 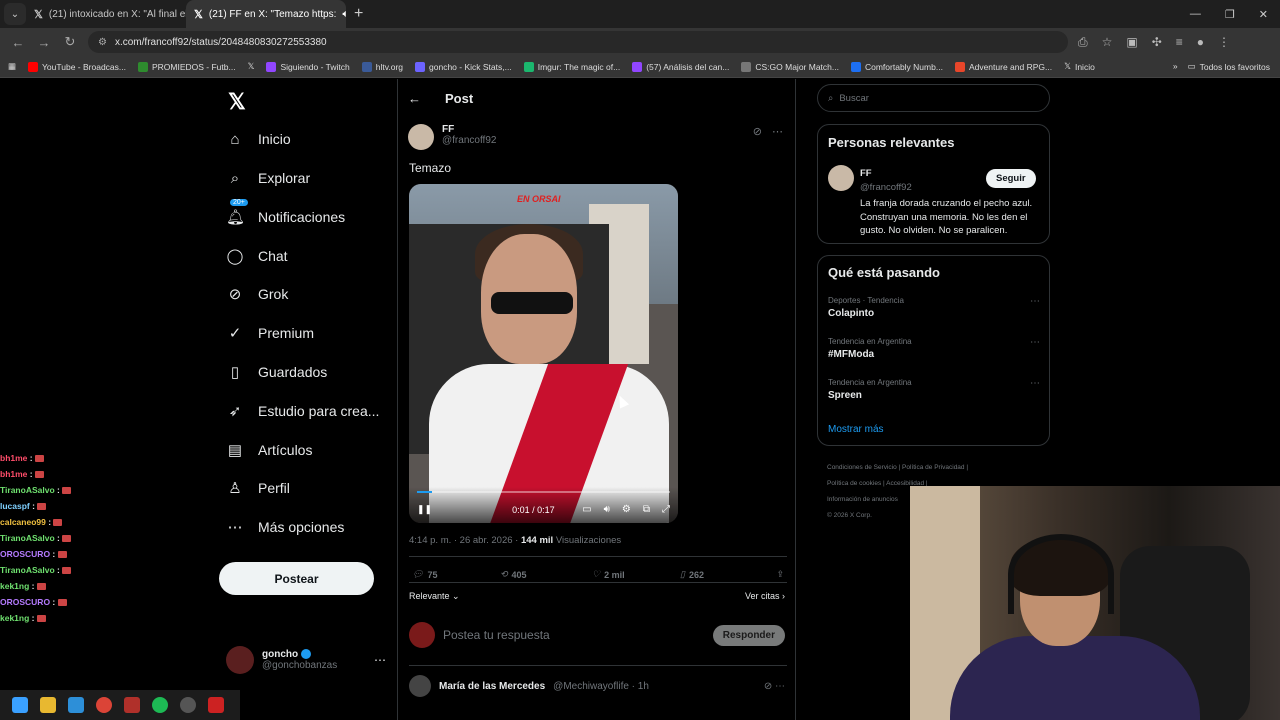 I want to click on post-author: FF @francoff92, so click(x=452, y=137).